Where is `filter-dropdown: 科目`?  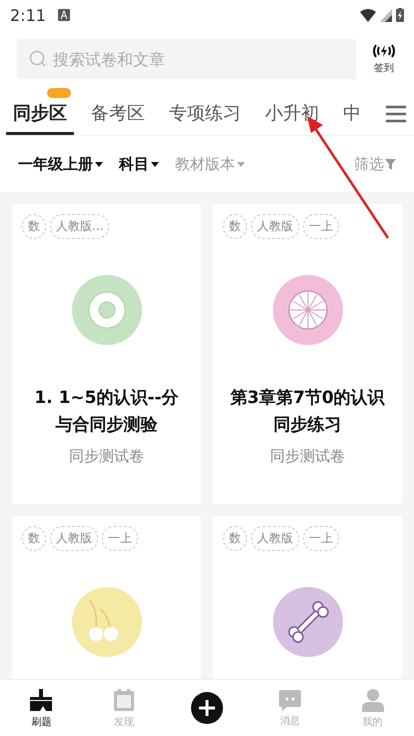 filter-dropdown: 科目 is located at coordinates (139, 164).